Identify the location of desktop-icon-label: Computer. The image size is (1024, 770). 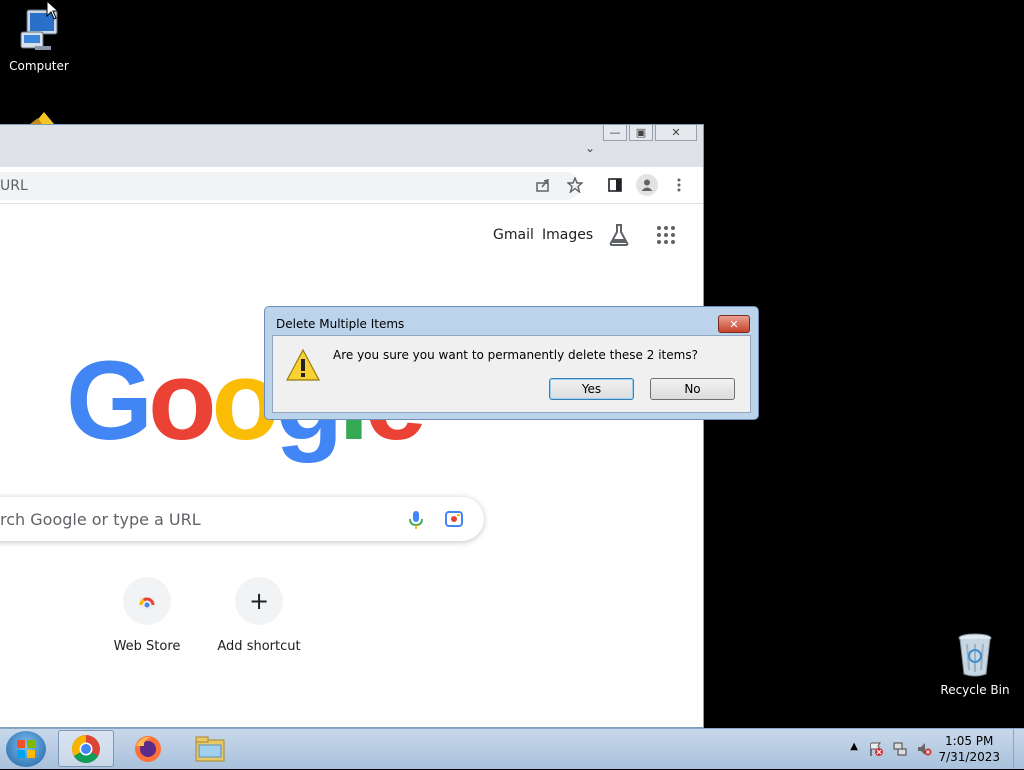
(39, 66).